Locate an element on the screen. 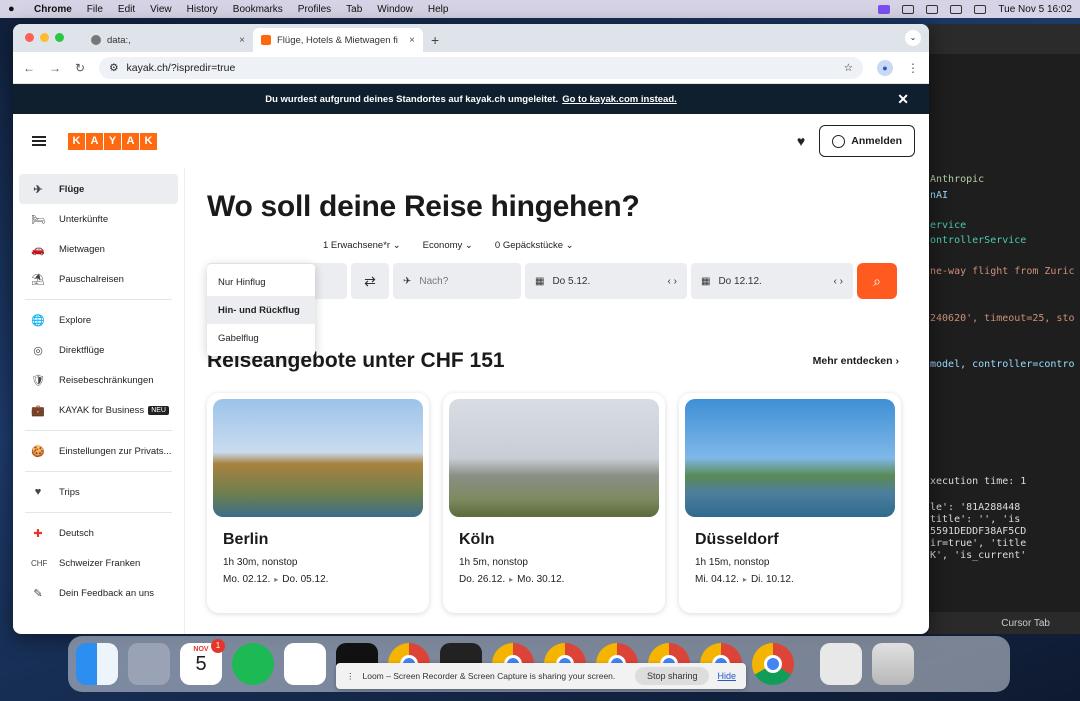  sidebar-item-unterkuenfte: 🛏 Unterkünfte is located at coordinates (98, 219).